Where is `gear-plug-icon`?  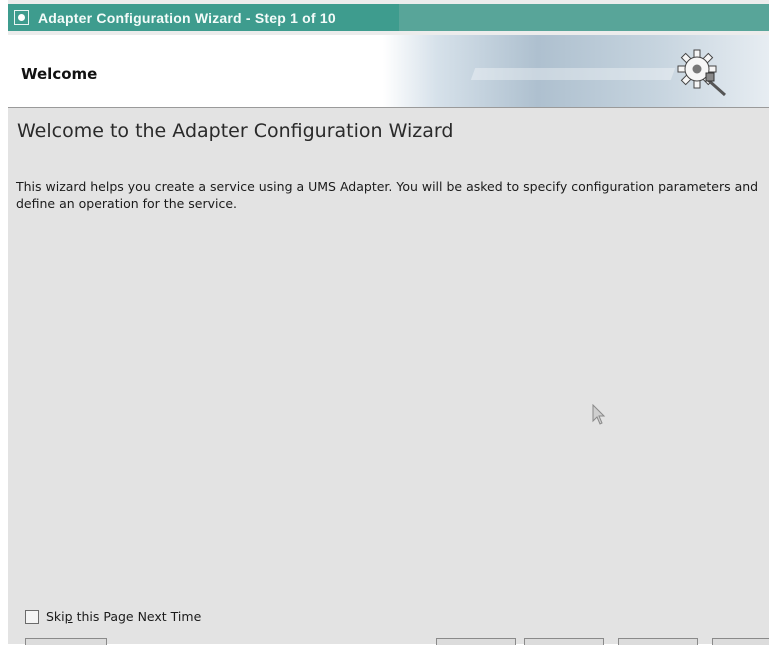 gear-plug-icon is located at coordinates (701, 73).